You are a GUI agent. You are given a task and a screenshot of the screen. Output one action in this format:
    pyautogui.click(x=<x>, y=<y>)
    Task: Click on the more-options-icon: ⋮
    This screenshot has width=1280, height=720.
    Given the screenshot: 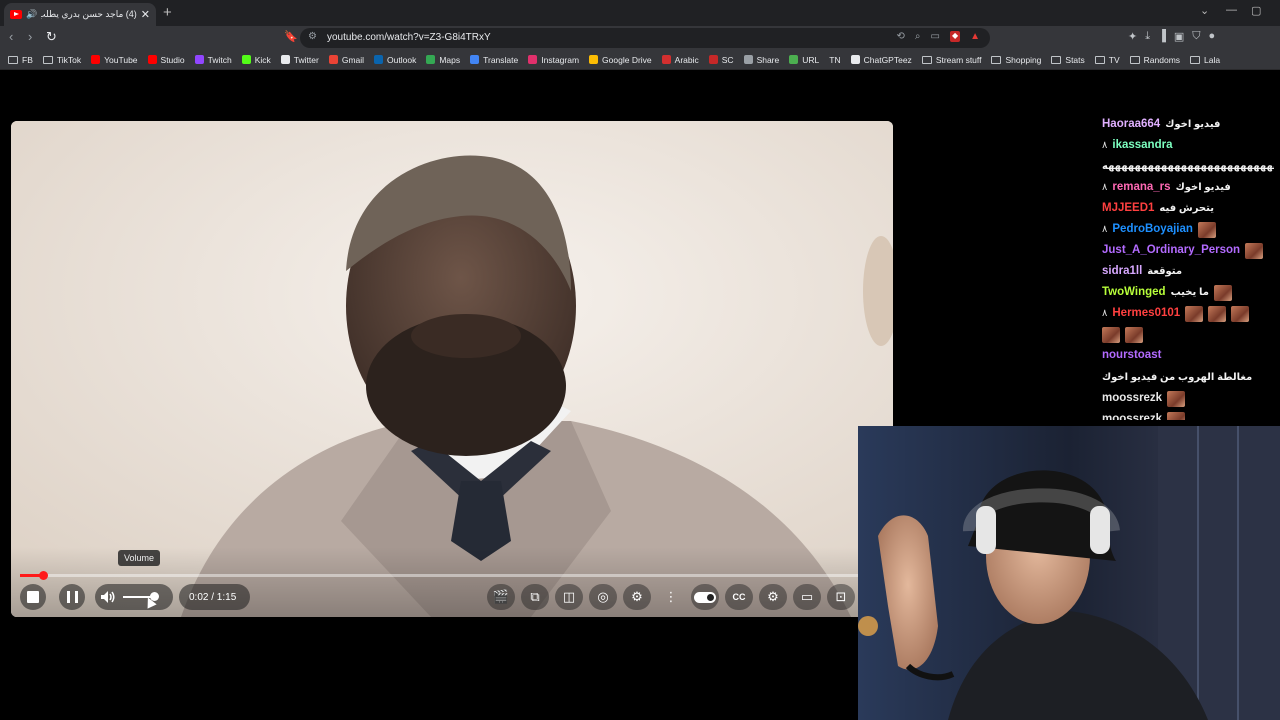 What is the action you would take?
    pyautogui.click(x=671, y=597)
    